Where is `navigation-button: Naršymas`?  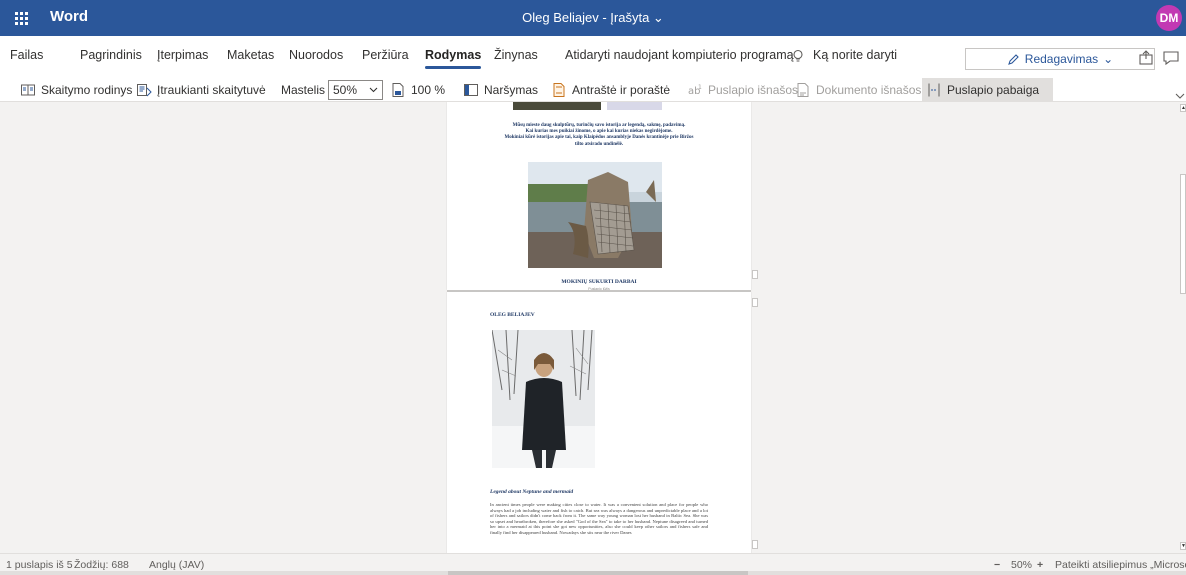 navigation-button: Naršymas is located at coordinates (500, 90).